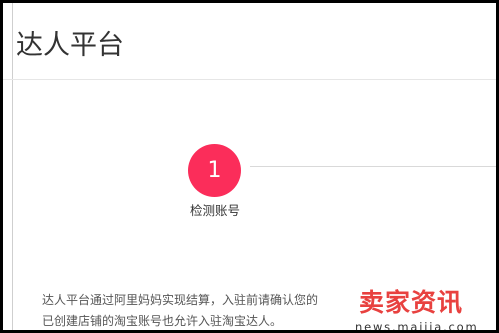 The width and height of the screenshot is (499, 333). What do you see at coordinates (411, 302) in the screenshot?
I see `watermark-logo: 卖家资讯` at bounding box center [411, 302].